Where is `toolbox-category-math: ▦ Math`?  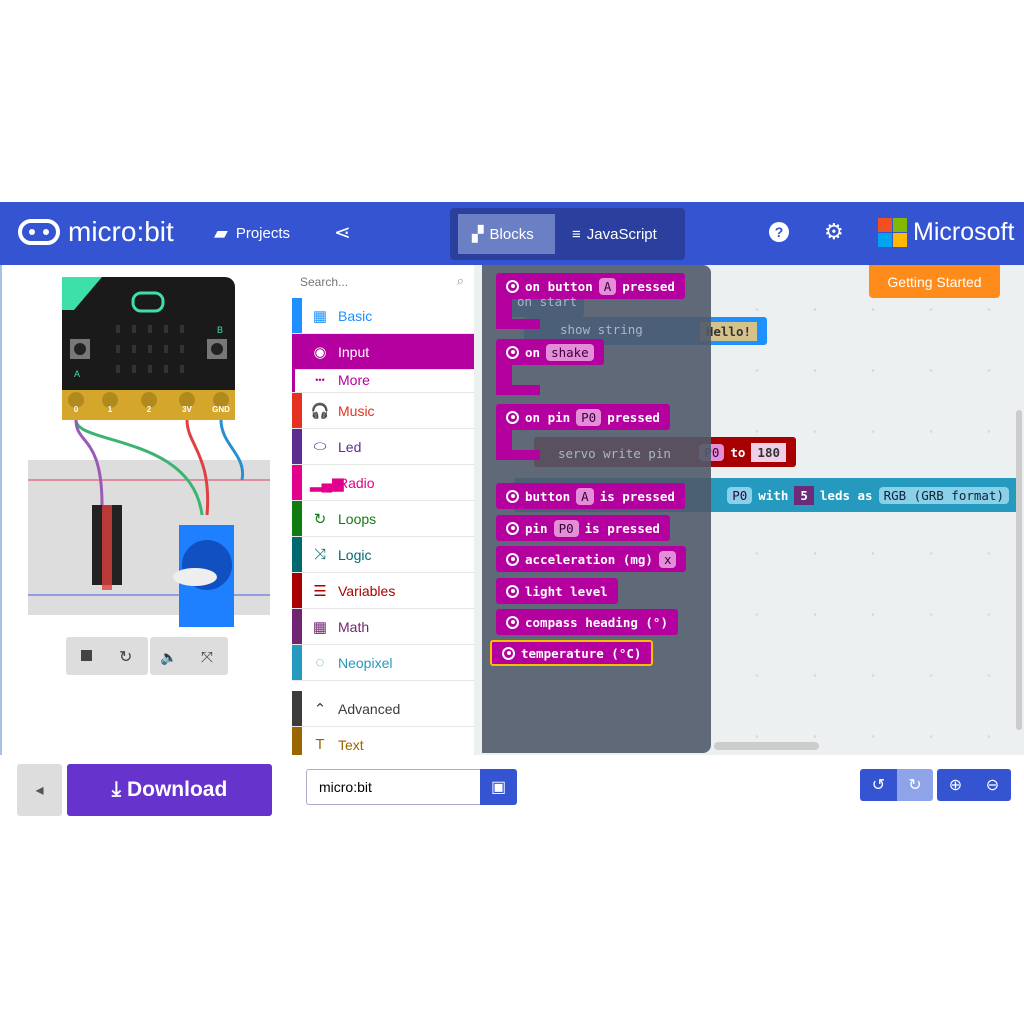
toolbox-category-math: ▦ Math is located at coordinates (383, 627).